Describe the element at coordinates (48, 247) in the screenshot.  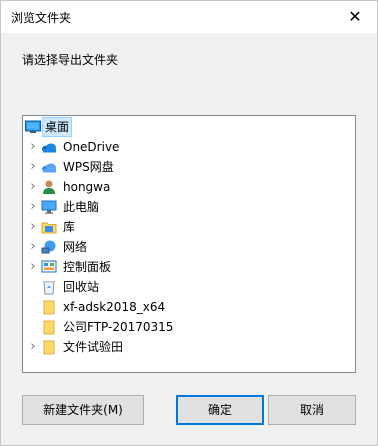
I see `network-icon` at that location.